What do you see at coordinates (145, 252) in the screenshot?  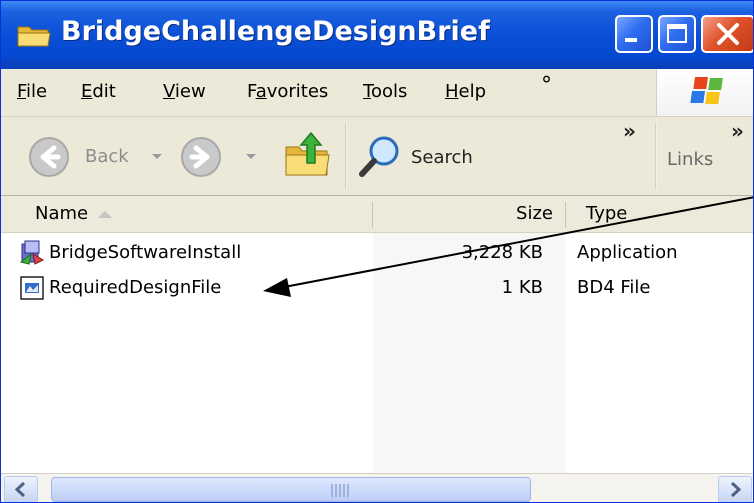 I see `file-name: BridgeSoftwareInstall` at bounding box center [145, 252].